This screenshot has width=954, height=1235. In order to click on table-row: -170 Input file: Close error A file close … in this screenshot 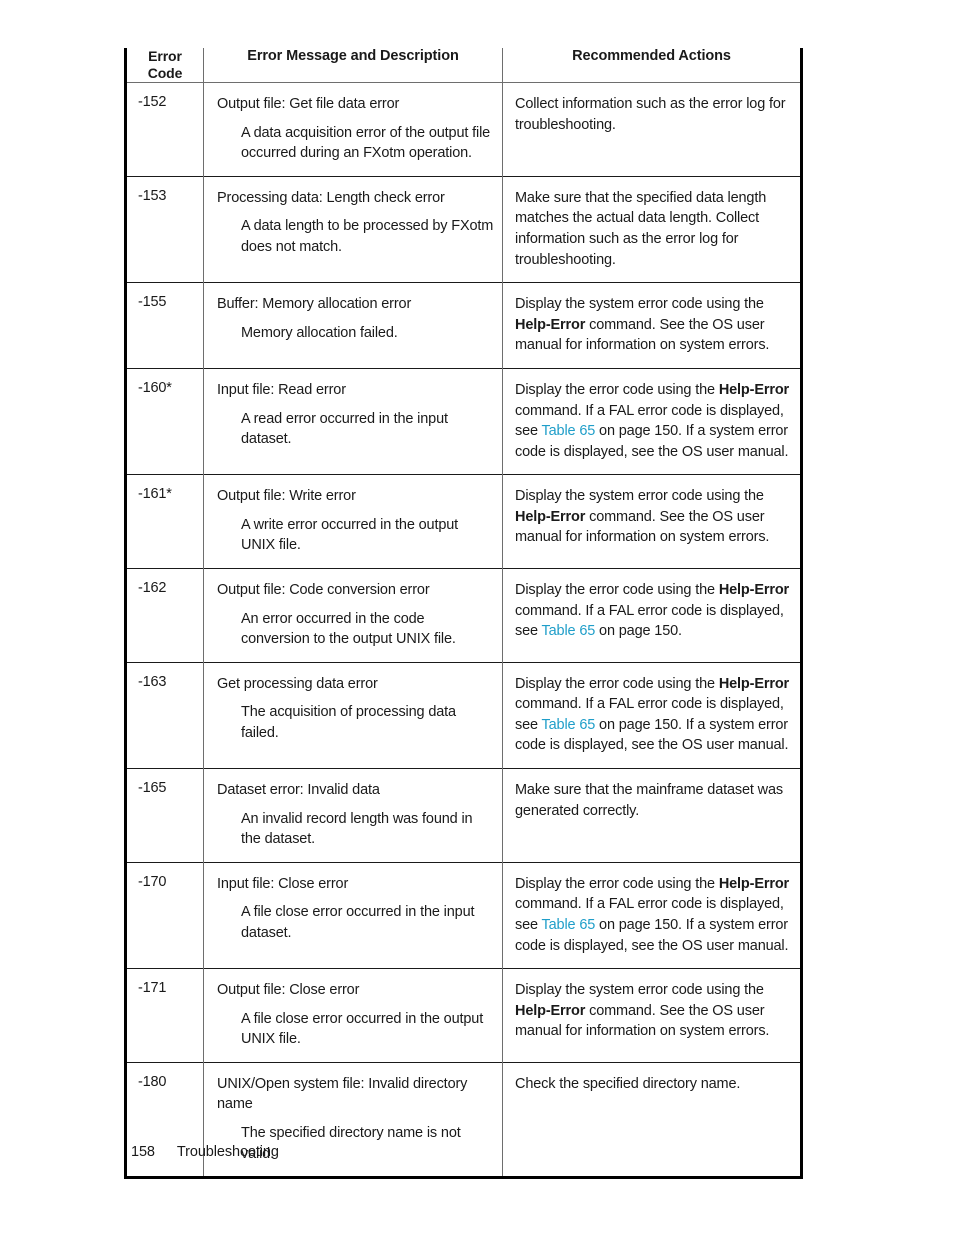, I will do `click(463, 915)`.